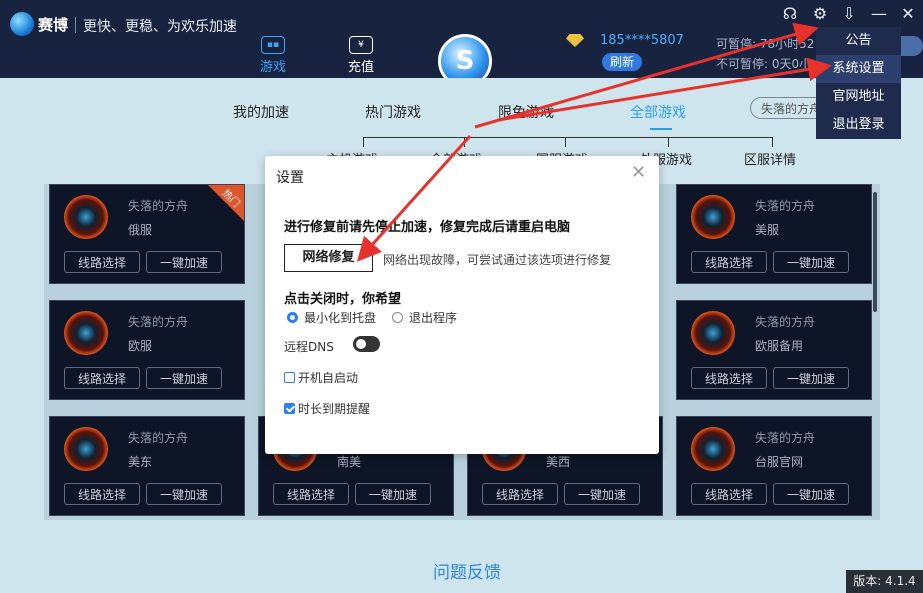  I want to click on remote-dns-toggle, so click(366, 344).